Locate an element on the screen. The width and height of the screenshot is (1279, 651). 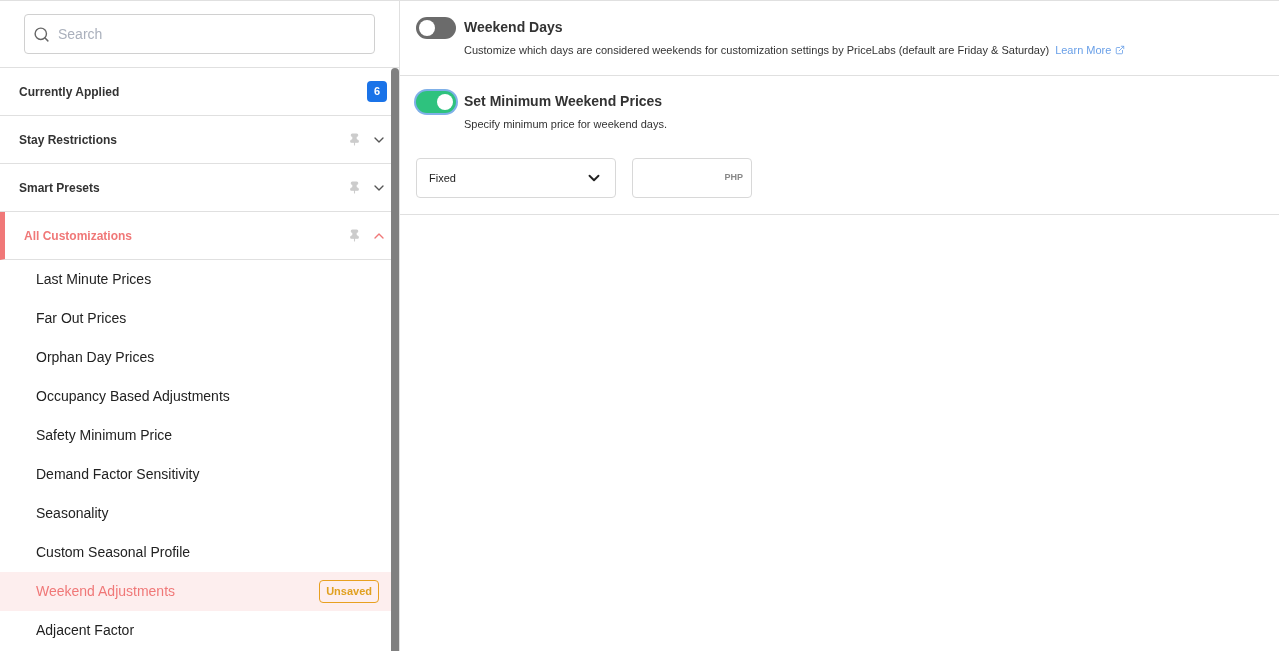
item-label: Last Minute Prices is located at coordinates (94, 279).